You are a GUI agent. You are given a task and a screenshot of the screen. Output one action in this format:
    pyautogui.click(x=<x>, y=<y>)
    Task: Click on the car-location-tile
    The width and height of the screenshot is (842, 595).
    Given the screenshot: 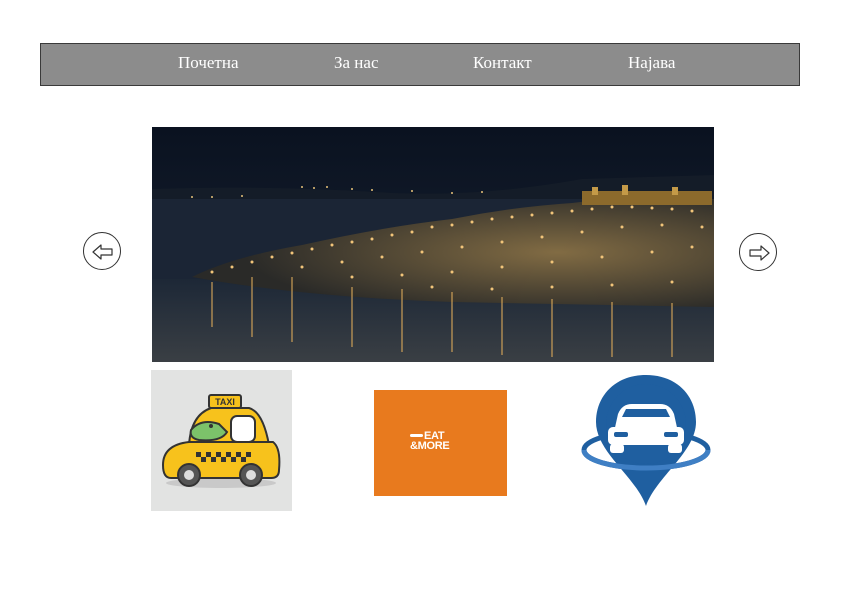 What is the action you would take?
    pyautogui.click(x=646, y=440)
    